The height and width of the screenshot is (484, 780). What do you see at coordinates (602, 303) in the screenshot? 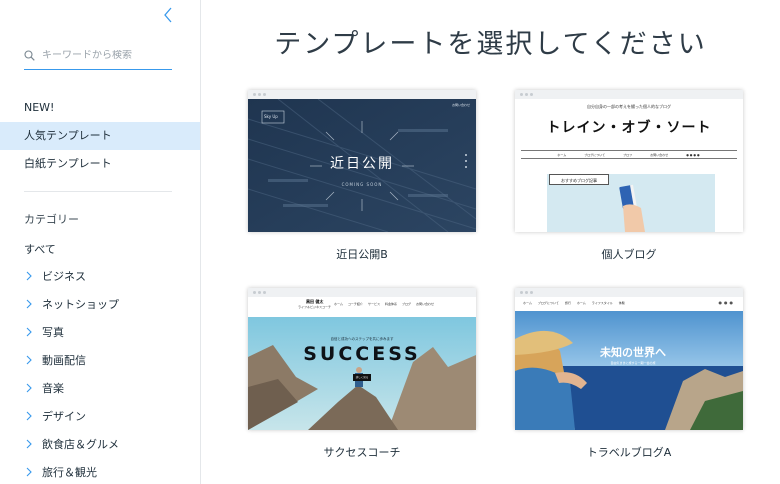
I see `template-nav-link: ライフスタイル` at bounding box center [602, 303].